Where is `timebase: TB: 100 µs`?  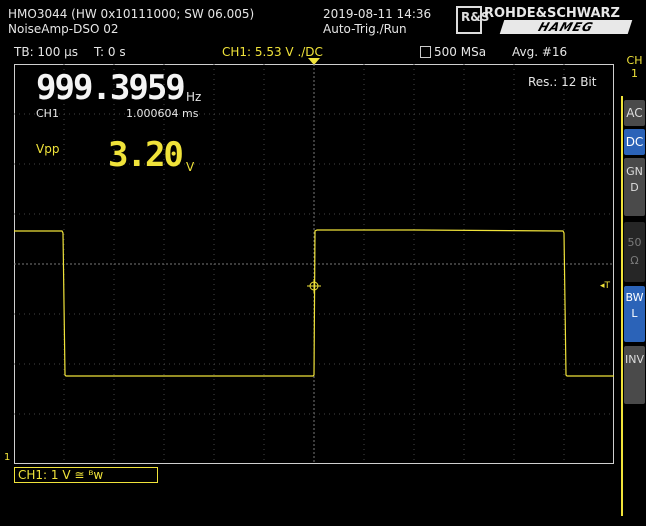
timebase: TB: 100 µs is located at coordinates (46, 52).